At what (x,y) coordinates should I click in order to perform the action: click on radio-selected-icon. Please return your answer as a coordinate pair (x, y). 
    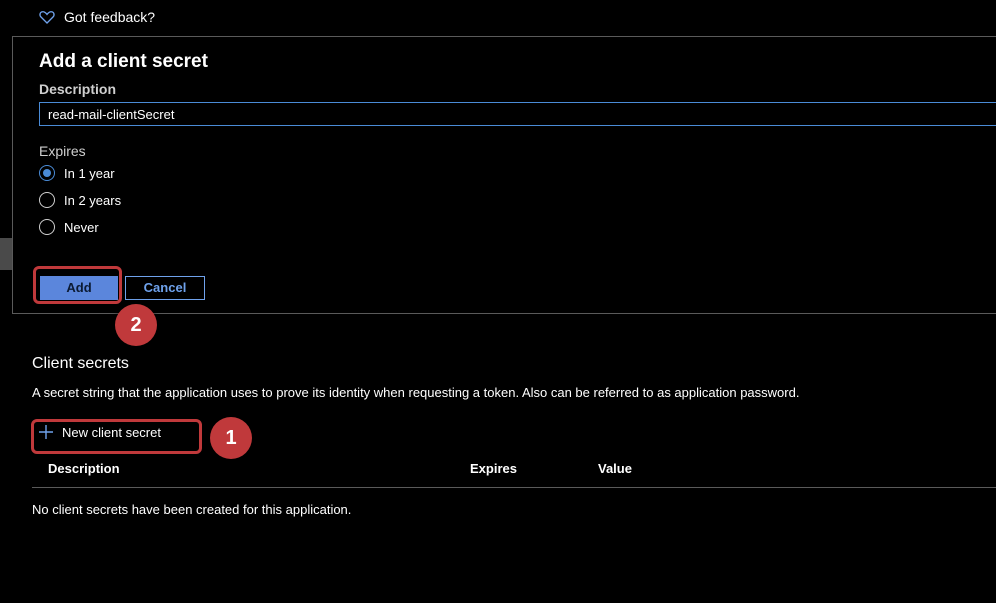
    Looking at the image, I should click on (47, 173).